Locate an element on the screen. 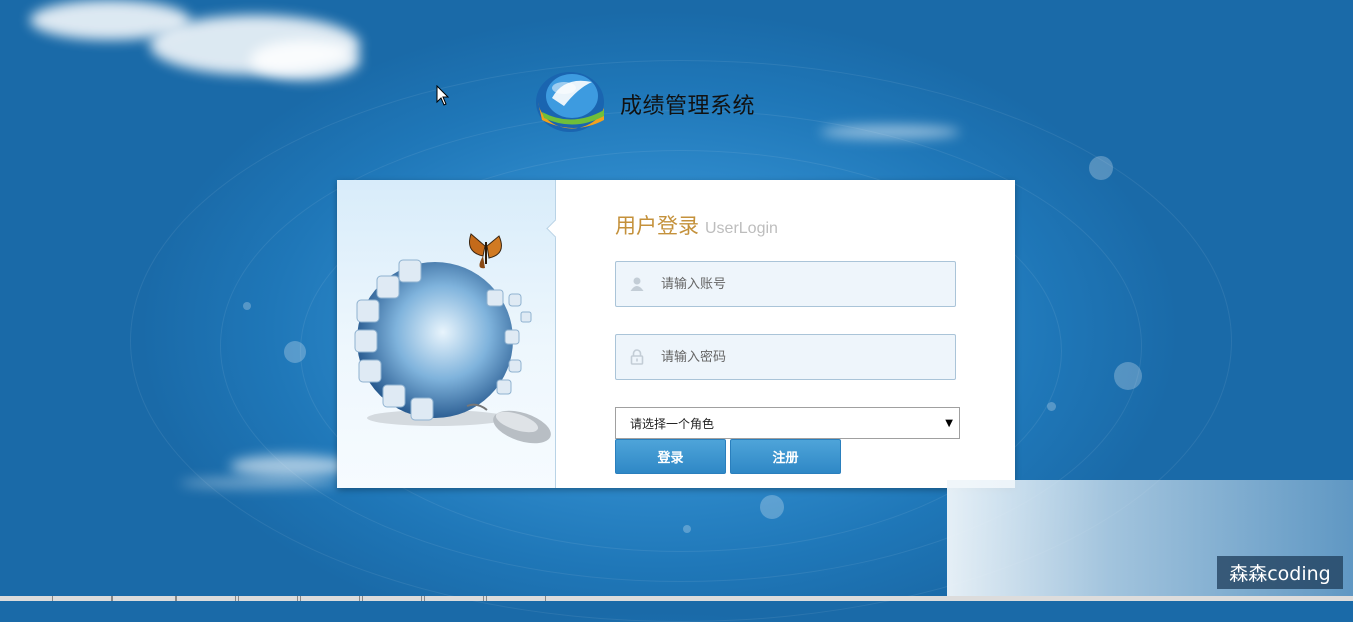  mouse-cursor-icon is located at coordinates (443, 95).